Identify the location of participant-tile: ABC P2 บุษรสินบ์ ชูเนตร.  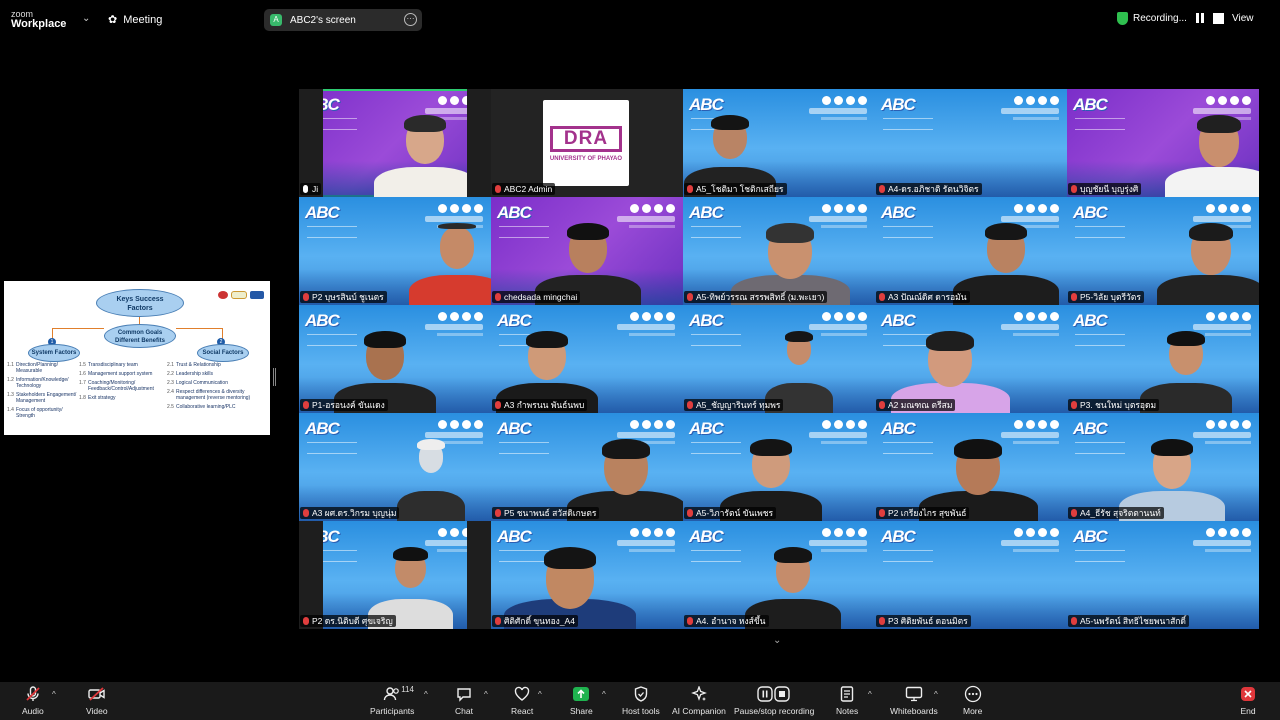
(395, 251).